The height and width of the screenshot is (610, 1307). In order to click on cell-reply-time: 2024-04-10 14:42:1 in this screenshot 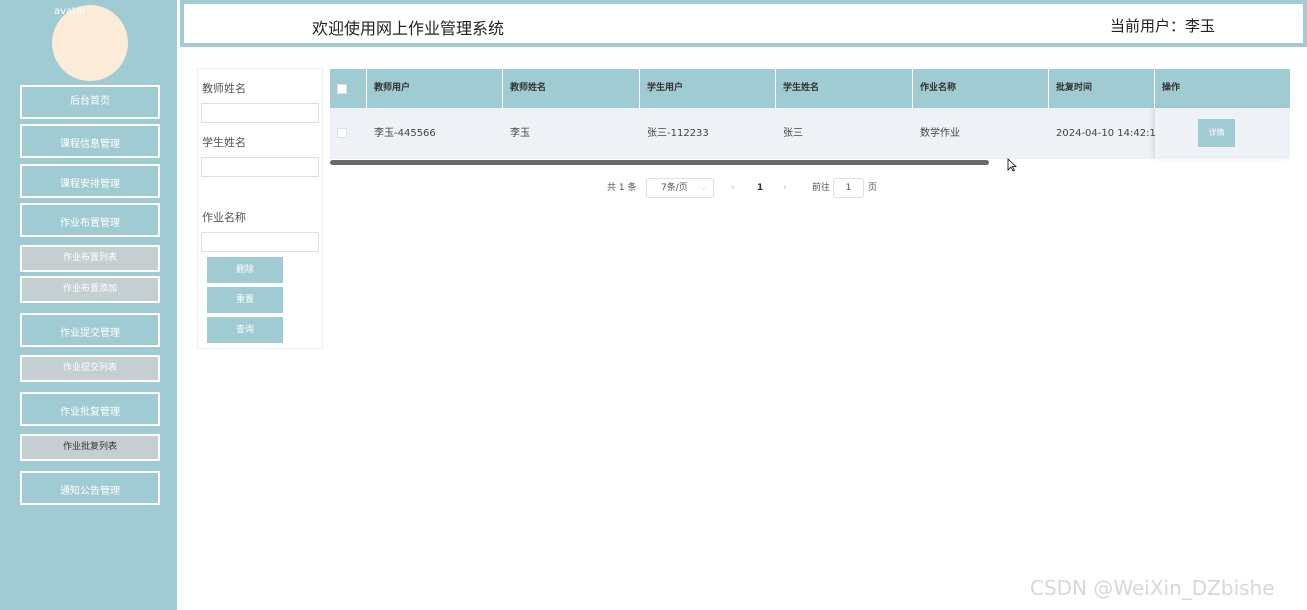, I will do `click(1105, 133)`.